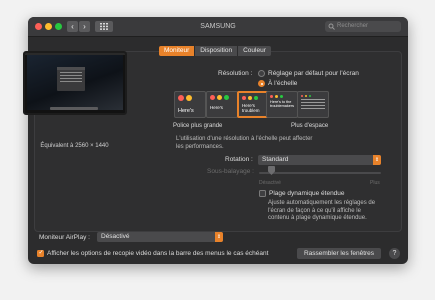 This screenshot has height=300, width=435. I want to click on equivalent-resolution: Équivalent à 2560 × 1440, so click(74, 146).